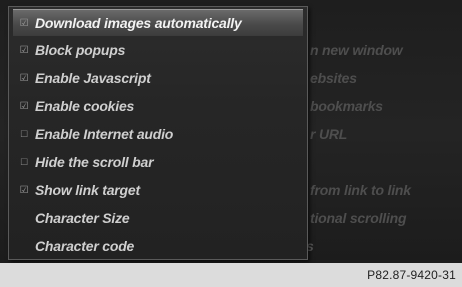 This screenshot has width=462, height=287. Describe the element at coordinates (333, 78) in the screenshot. I see `background-menu-item: ebsites` at that location.